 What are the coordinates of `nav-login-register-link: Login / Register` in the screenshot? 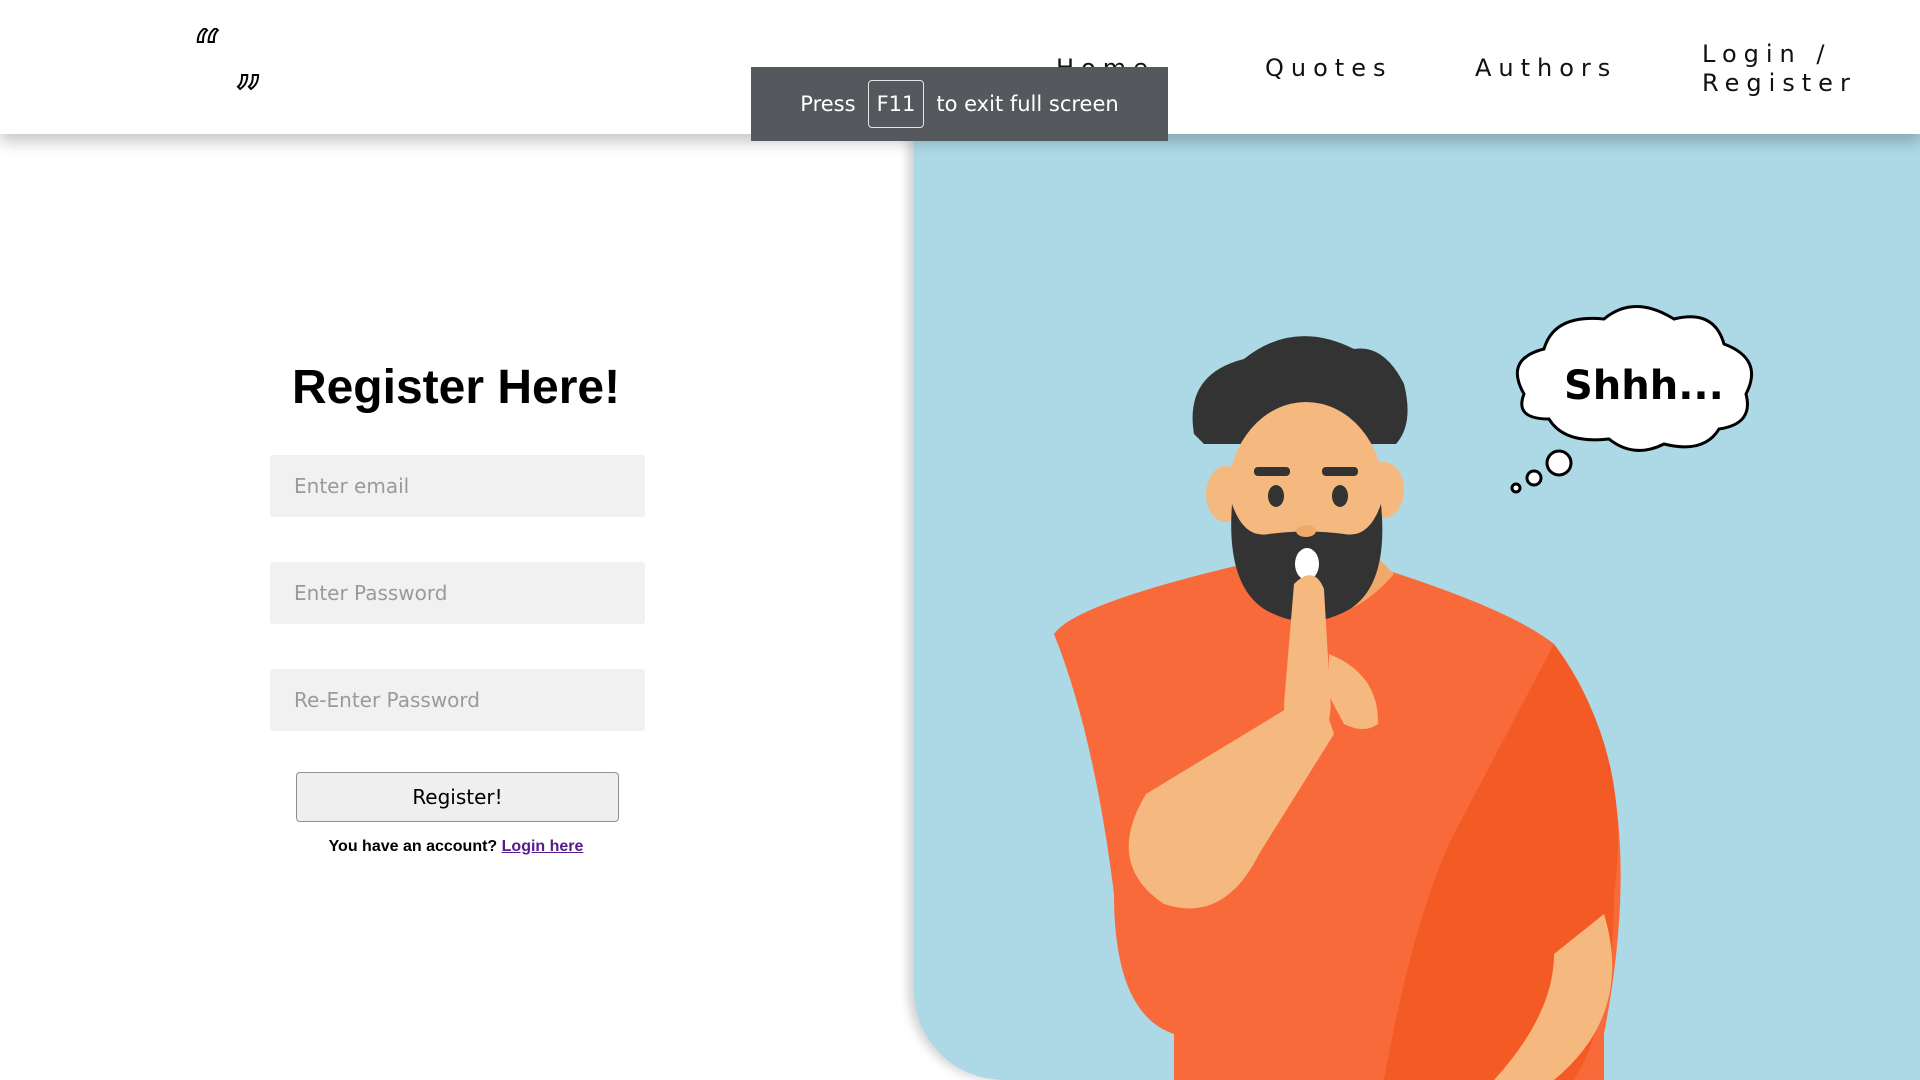 It's located at (1802, 69).